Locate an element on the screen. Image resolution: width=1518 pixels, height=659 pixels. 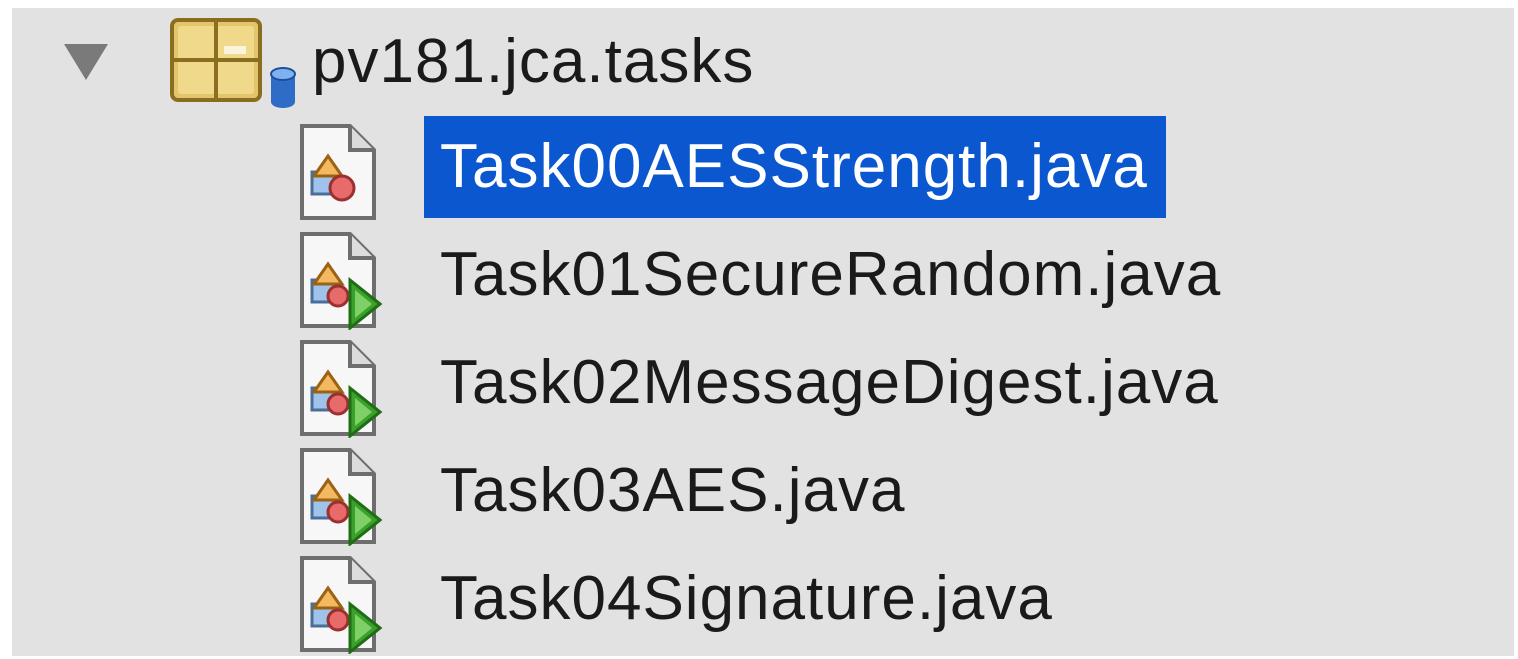
java-class-icon is located at coordinates (338, 172).